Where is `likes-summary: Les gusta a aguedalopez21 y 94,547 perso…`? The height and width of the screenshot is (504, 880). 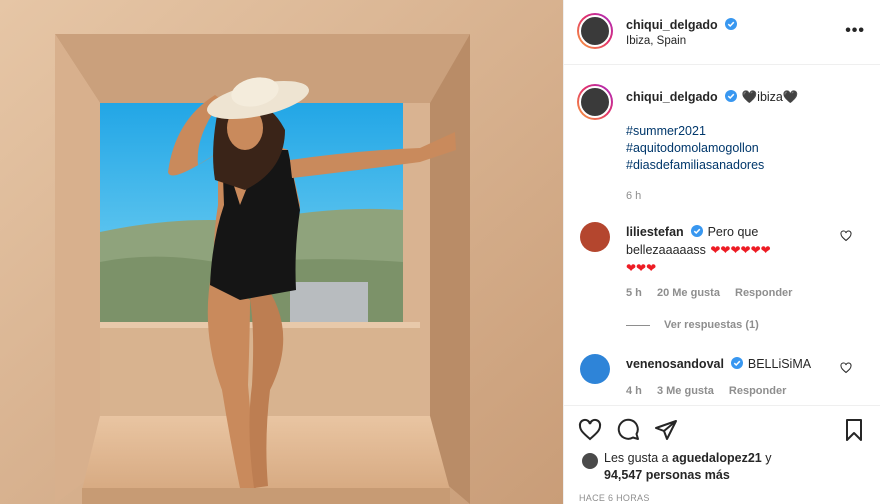
likes-summary: Les gusta a aguedalopez21 y 94,547 perso… is located at coordinates (687, 467).